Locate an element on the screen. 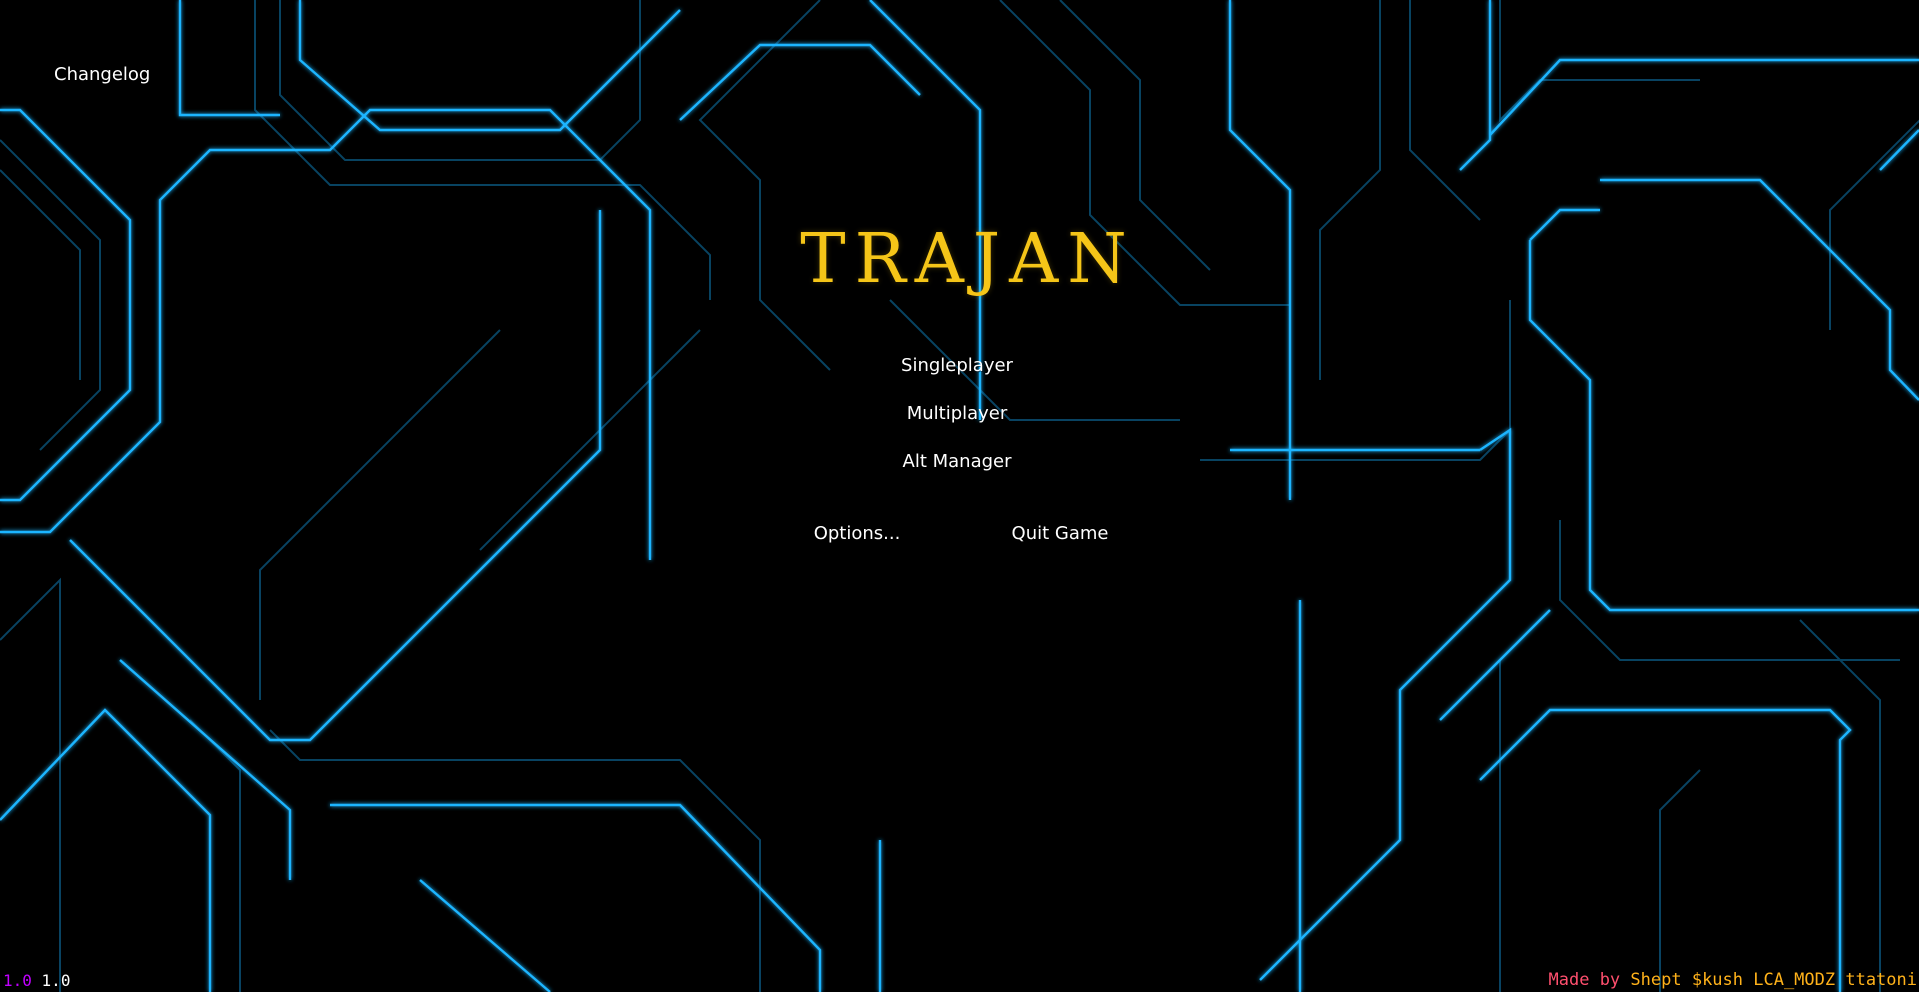  credits-label: Made by Shept $kush LCA_MODZ ttatoni is located at coordinates (1733, 980).